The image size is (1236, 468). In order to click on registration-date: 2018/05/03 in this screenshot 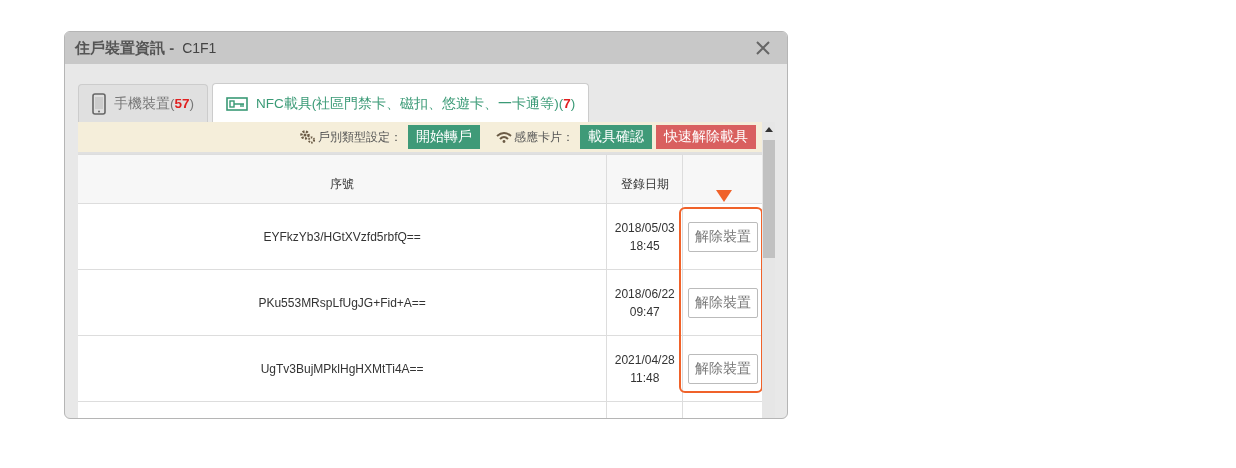, I will do `click(644, 228)`.